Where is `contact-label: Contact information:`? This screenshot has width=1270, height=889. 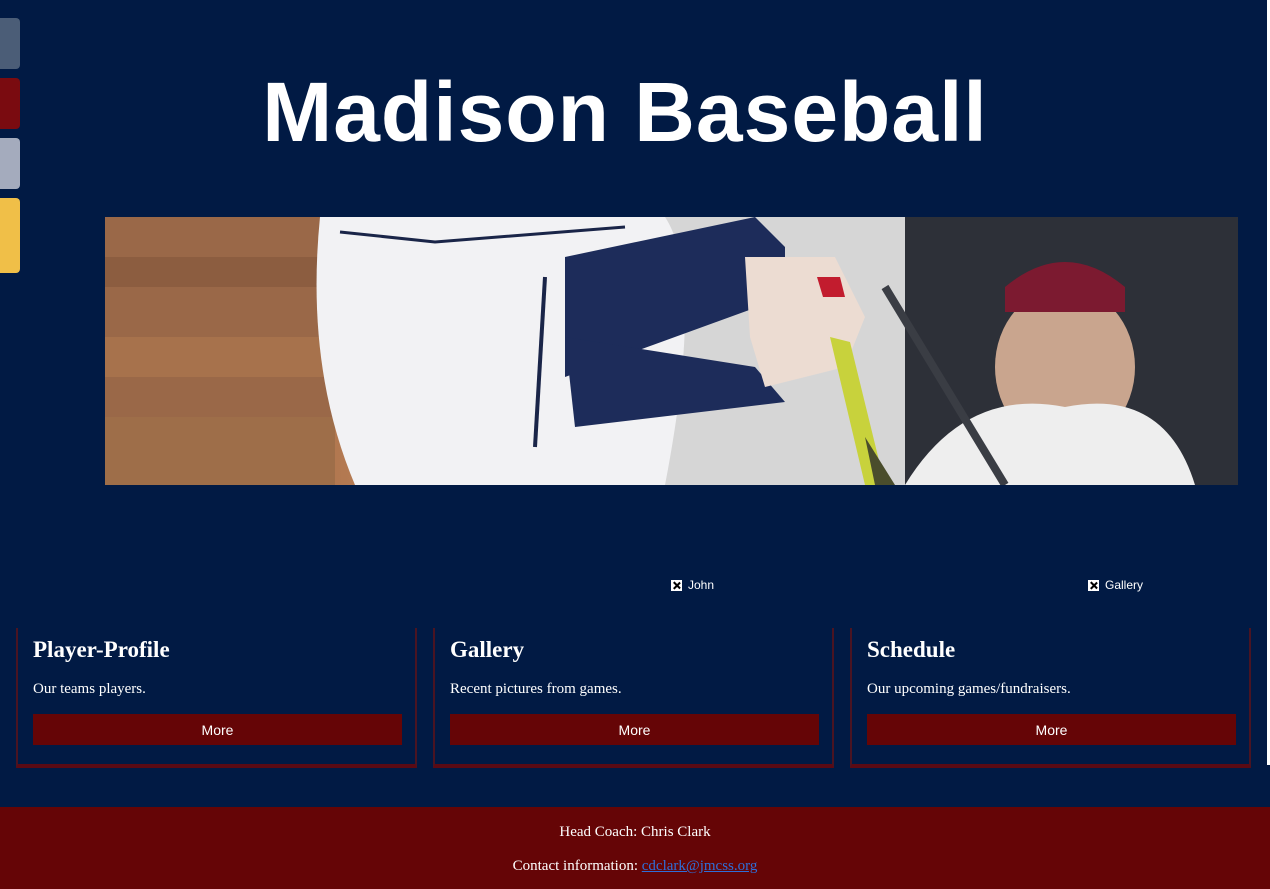 contact-label: Contact information: is located at coordinates (577, 866).